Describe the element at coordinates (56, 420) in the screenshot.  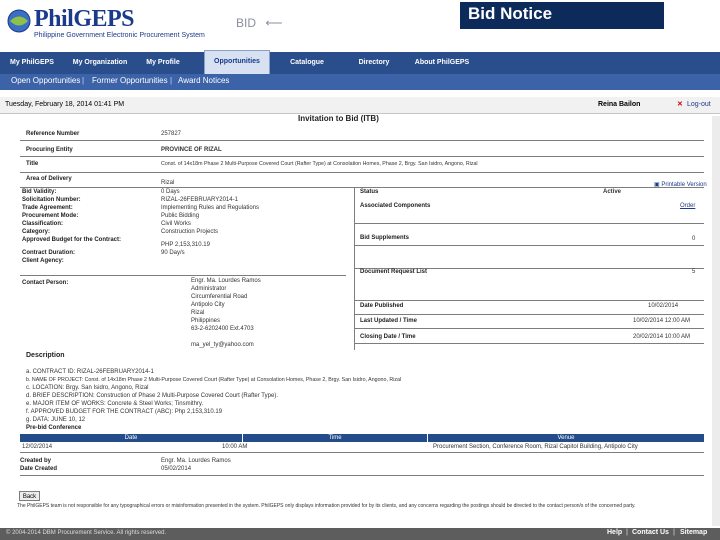
I see `description-line: g. DATA: JUNE 10, 12` at that location.